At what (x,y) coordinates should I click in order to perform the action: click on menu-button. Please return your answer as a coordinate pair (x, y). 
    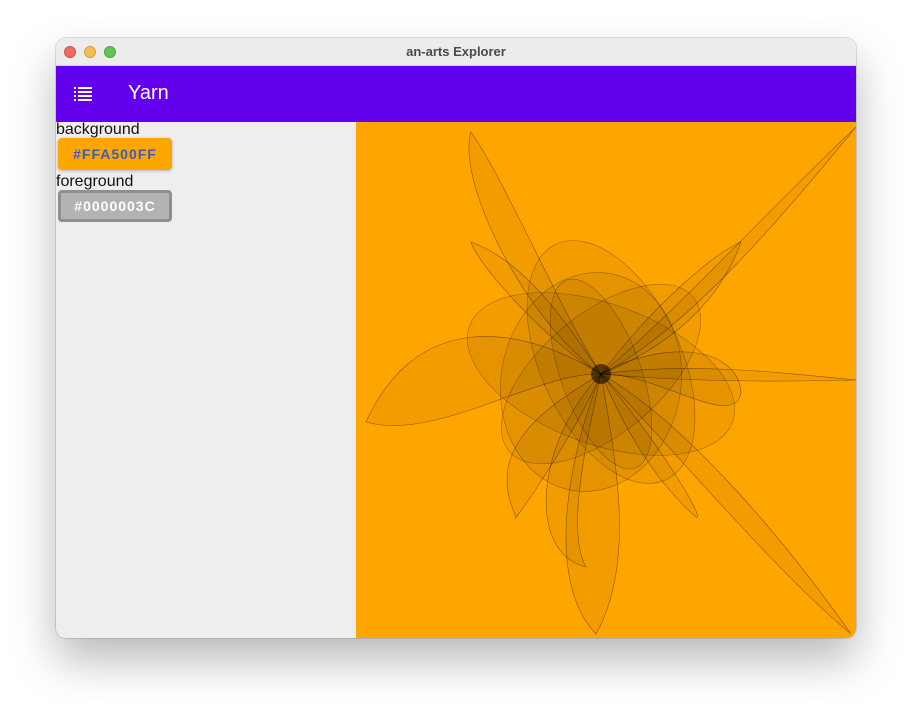
    Looking at the image, I should click on (84, 94).